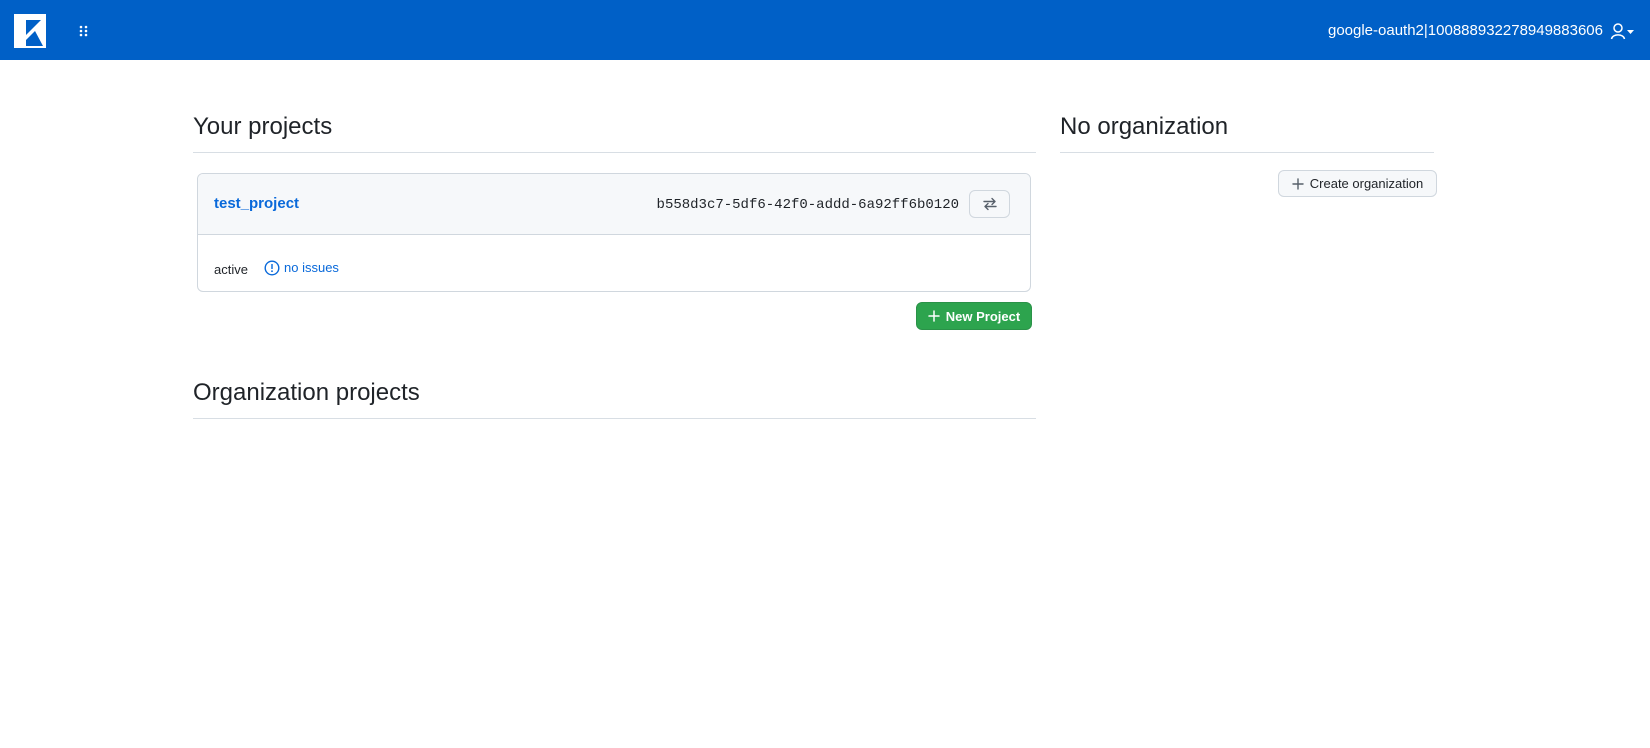 The image size is (1650, 748). I want to click on project-name-link: test_project, so click(256, 204).